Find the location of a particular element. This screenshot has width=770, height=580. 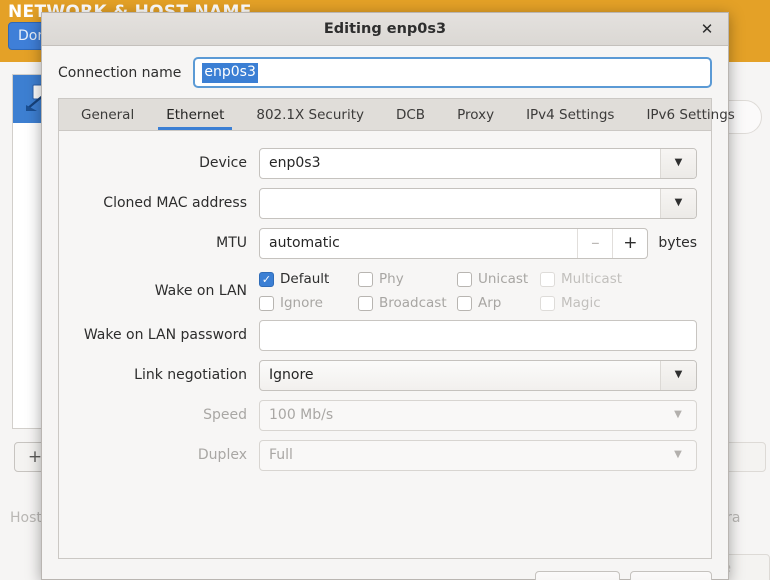

dialog-action-buttons: Cancel Save is located at coordinates (385, 569).